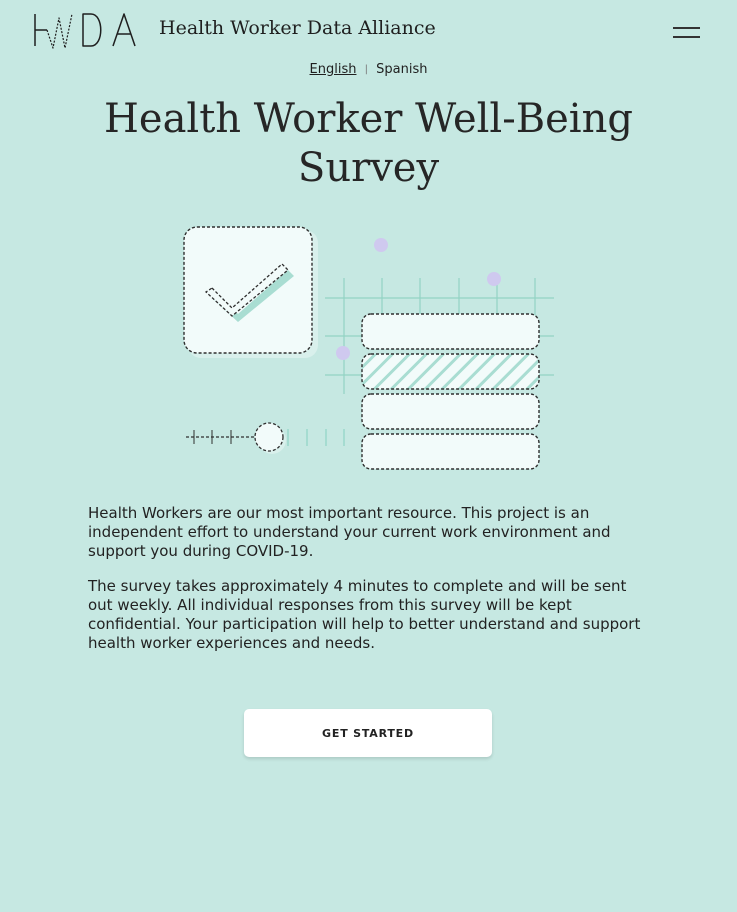 The height and width of the screenshot is (912, 737). I want to click on language-switcher: English | Spanish, so click(368, 69).